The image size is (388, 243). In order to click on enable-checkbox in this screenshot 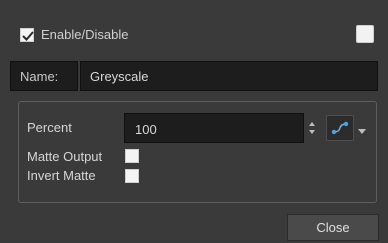, I will do `click(27, 35)`.